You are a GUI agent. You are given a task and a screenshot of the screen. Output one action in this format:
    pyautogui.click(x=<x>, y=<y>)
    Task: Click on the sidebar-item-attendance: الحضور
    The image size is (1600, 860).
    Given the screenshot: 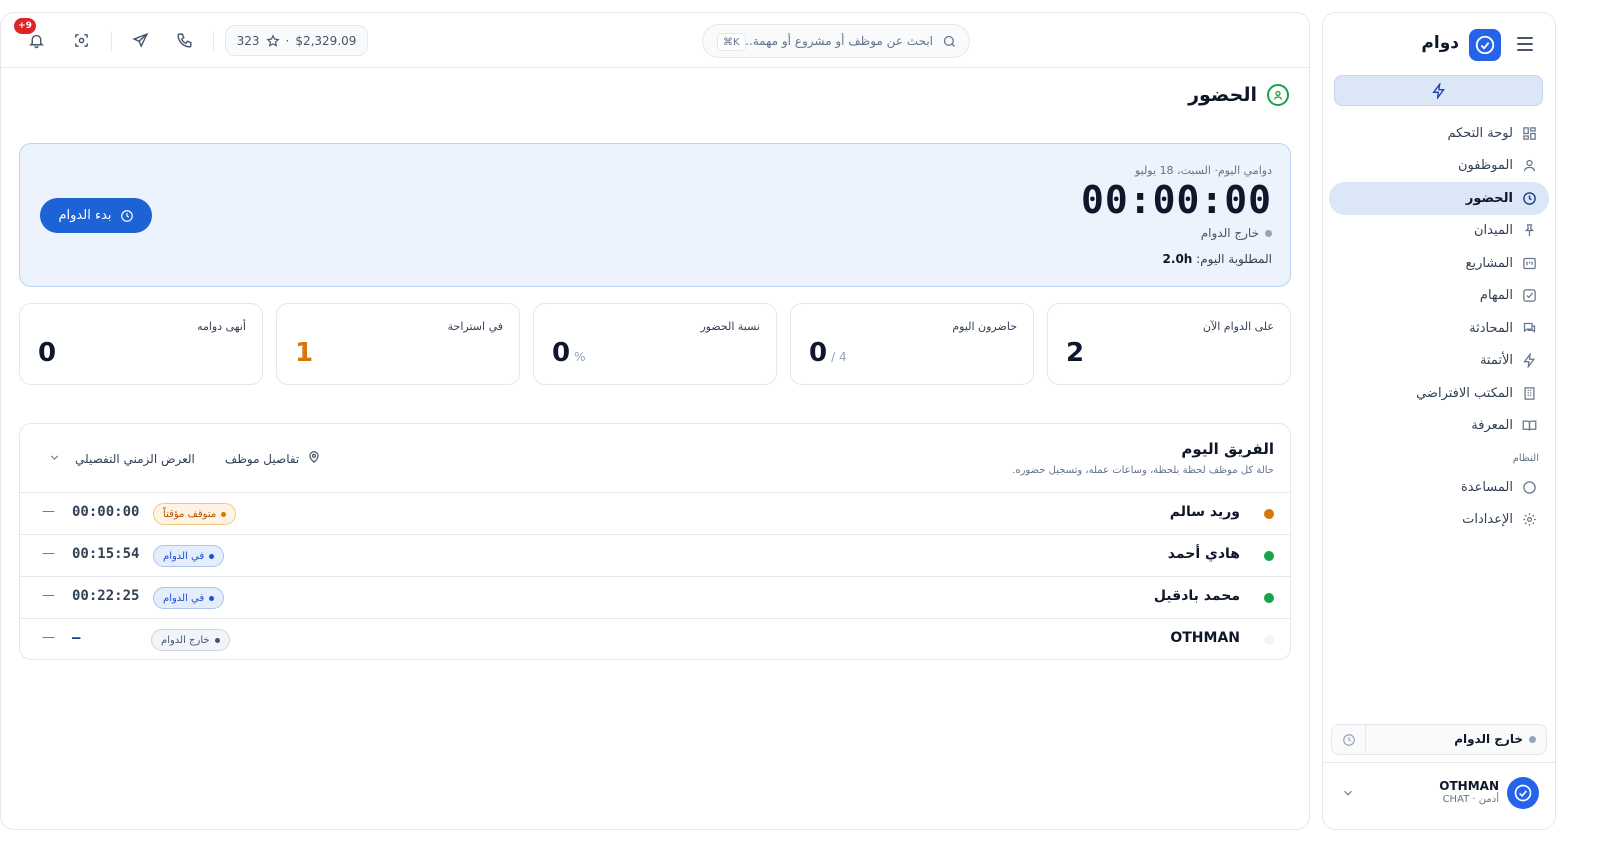 What is the action you would take?
    pyautogui.click(x=1439, y=198)
    